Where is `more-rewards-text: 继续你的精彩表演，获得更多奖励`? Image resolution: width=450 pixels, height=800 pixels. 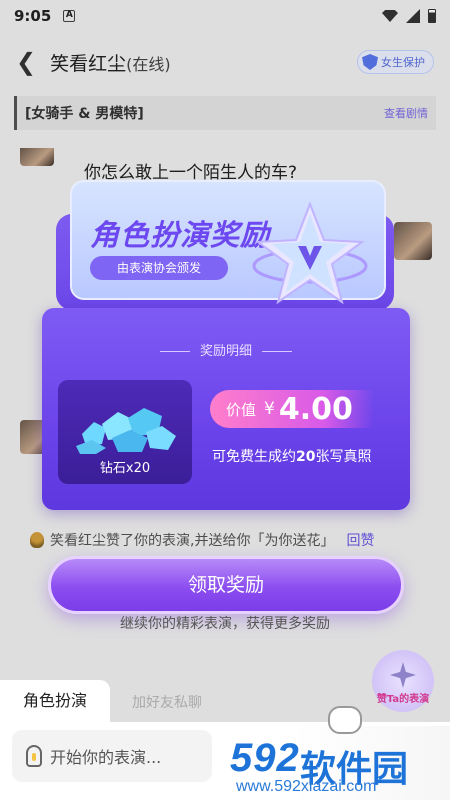
more-rewards-text: 继续你的精彩表演，获得更多奖励 is located at coordinates (225, 624).